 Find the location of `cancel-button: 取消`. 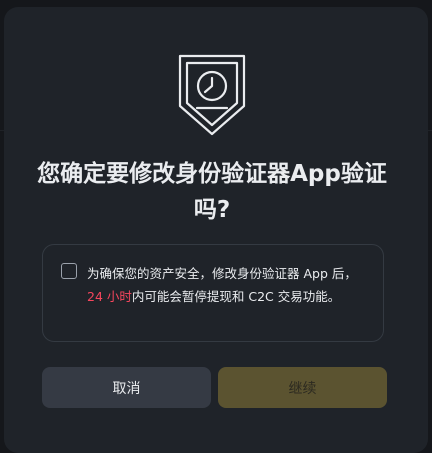

cancel-button: 取消 is located at coordinates (126, 387).